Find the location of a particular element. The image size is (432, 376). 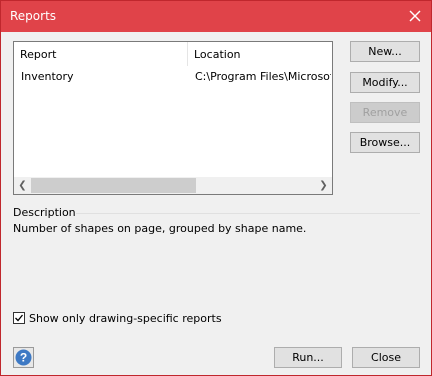

checkbox-label: Show only drawing-specific reports is located at coordinates (125, 318).